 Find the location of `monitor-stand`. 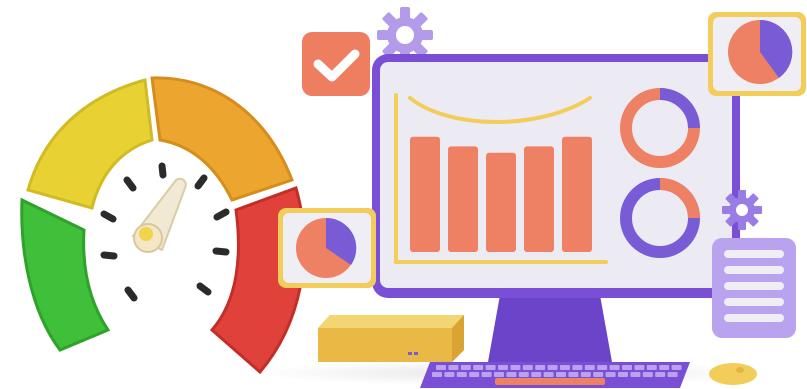

monitor-stand is located at coordinates (550, 328).